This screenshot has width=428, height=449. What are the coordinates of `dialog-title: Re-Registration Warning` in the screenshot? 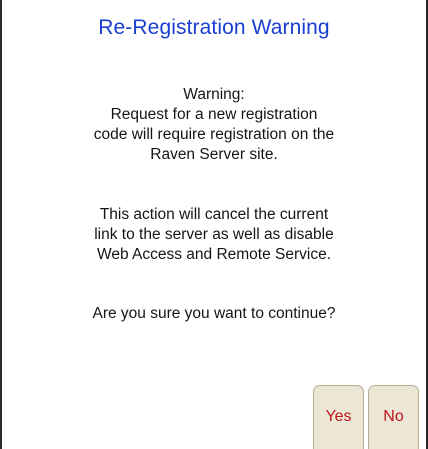 It's located at (214, 27).